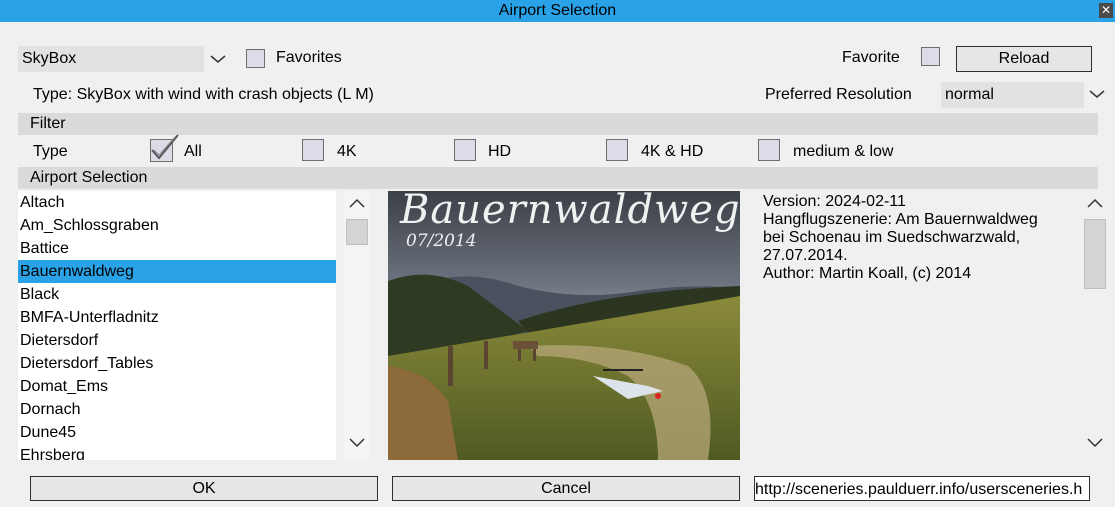 The height and width of the screenshot is (507, 1115). I want to click on list-item: Domat_Ems, so click(177, 386).